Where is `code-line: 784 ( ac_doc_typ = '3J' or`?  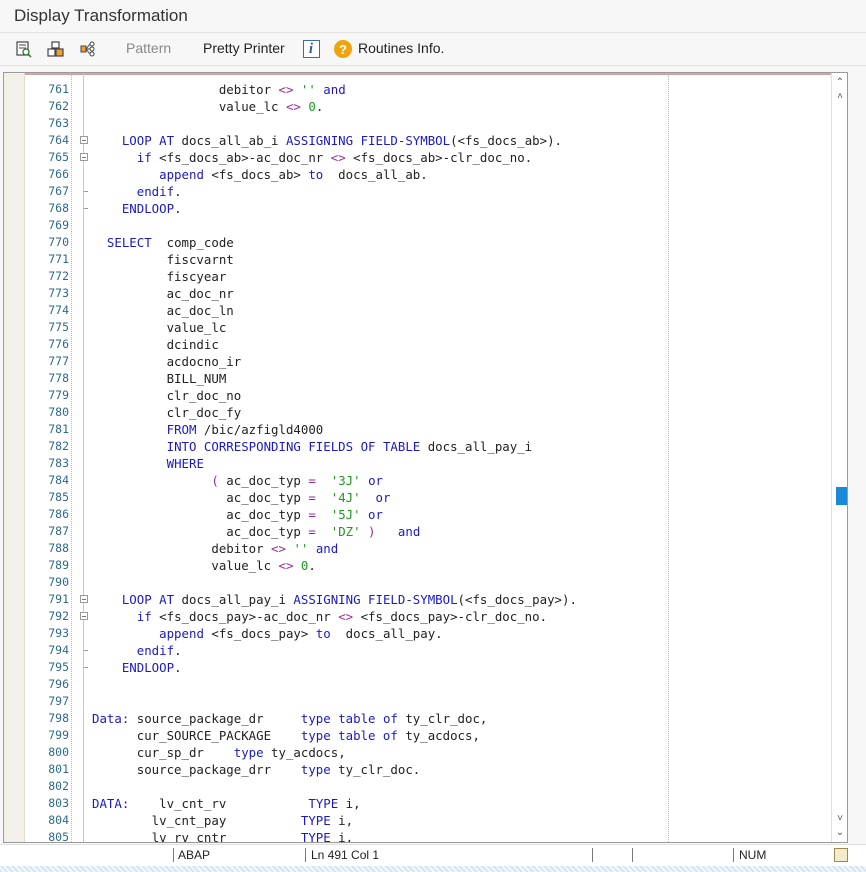
code-line: 784 ( ac_doc_typ = '3J' or is located at coordinates (417, 480).